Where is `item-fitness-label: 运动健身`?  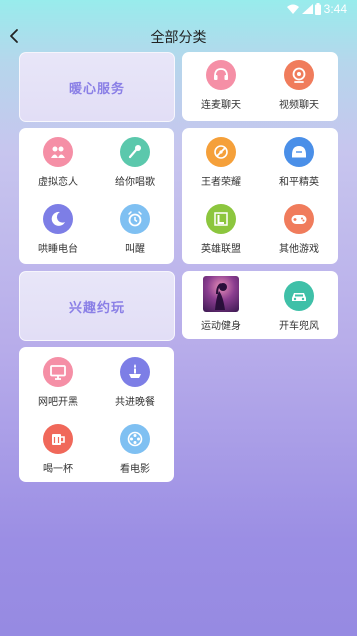
item-fitness-label: 运动健身 is located at coordinates (221, 326).